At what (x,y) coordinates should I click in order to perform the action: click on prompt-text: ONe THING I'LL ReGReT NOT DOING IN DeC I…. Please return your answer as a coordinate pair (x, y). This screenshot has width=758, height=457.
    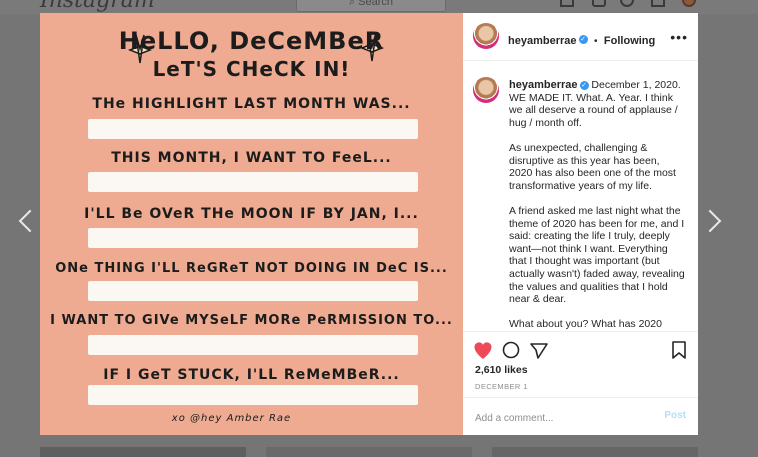
    Looking at the image, I should click on (251, 268).